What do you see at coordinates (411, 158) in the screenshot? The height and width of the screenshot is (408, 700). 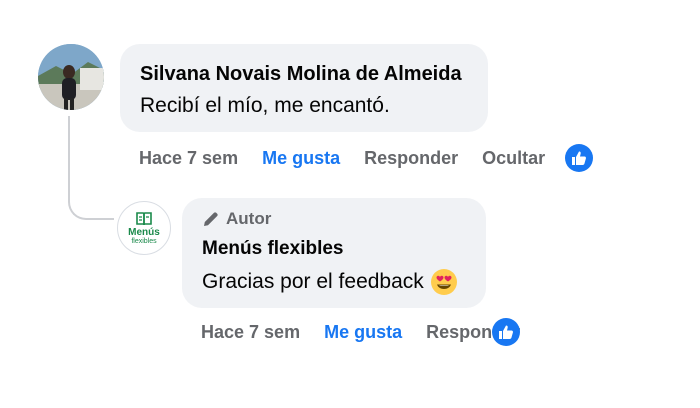 I see `reply-button: Responder` at bounding box center [411, 158].